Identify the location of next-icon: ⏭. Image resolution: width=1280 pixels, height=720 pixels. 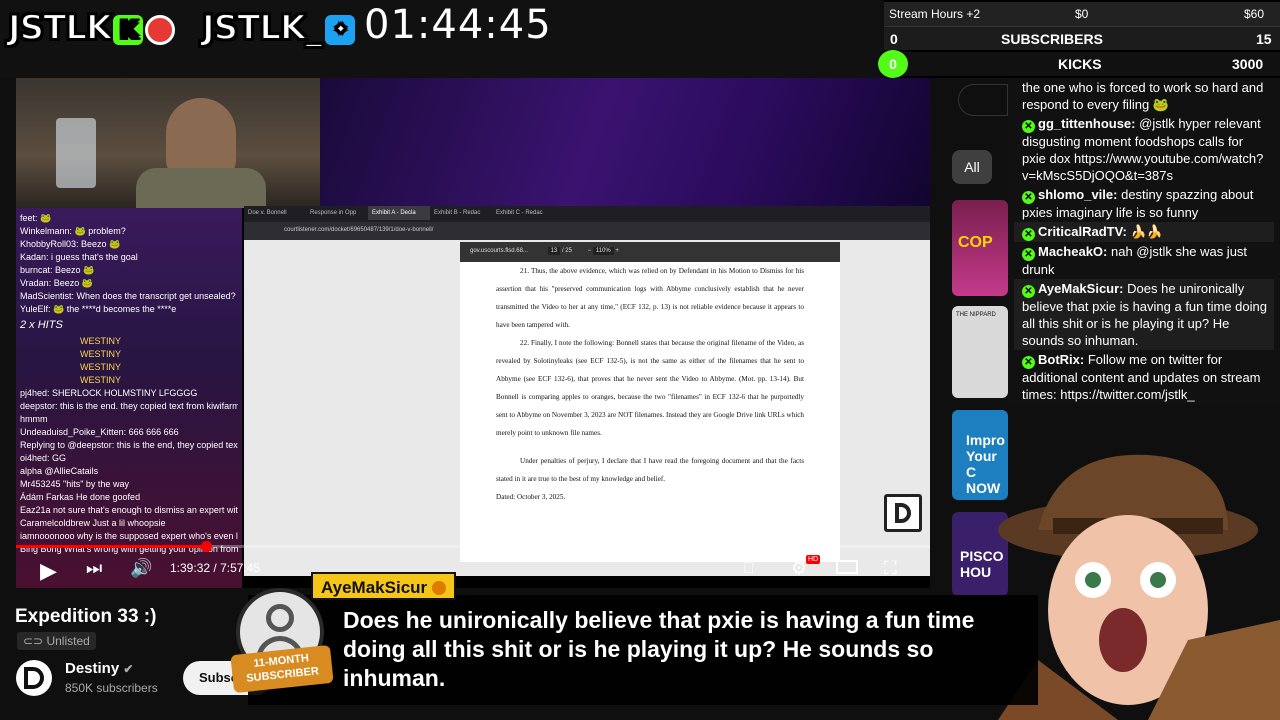
(94, 568).